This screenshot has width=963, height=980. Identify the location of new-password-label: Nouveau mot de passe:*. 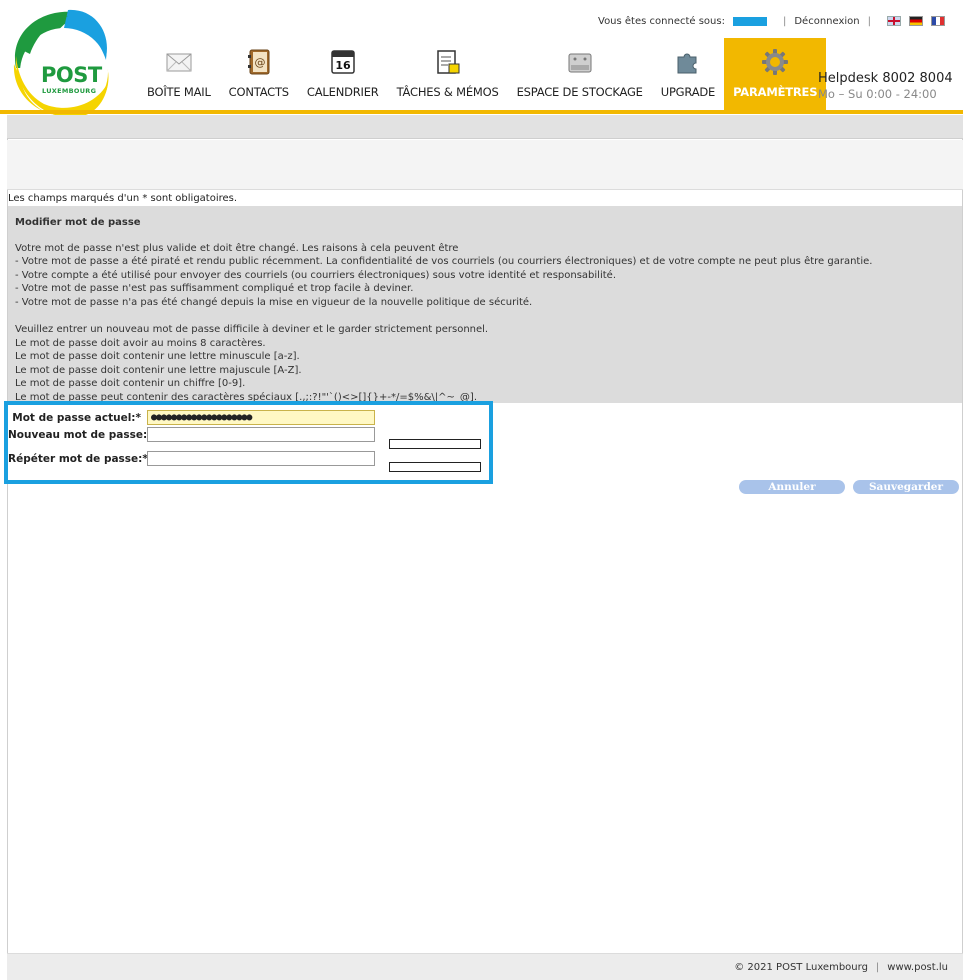
(80, 435).